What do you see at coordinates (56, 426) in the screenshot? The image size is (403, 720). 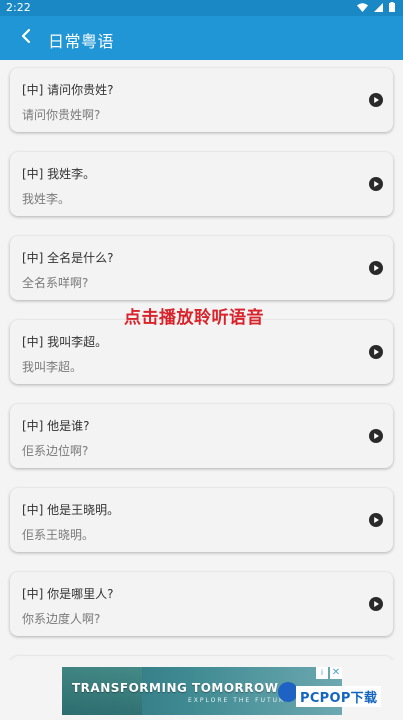 I see `phrase-question: [中] 他是谁?` at bounding box center [56, 426].